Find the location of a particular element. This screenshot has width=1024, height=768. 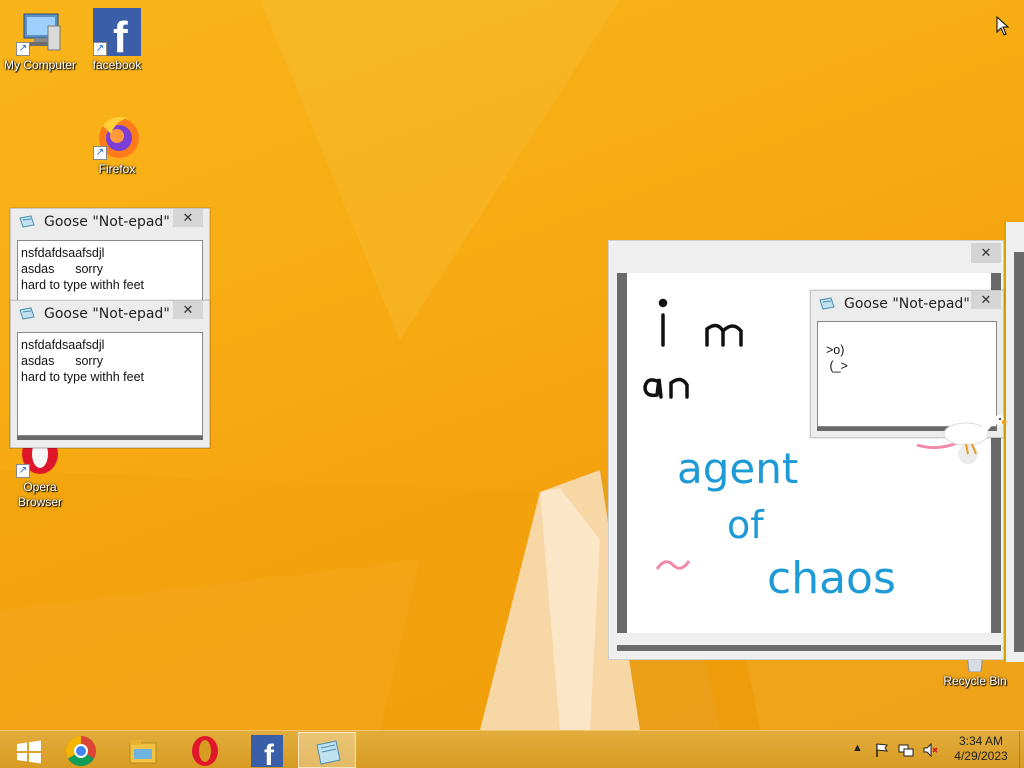

system-clock: 3:34 AM 4/29/2023 is located at coordinates (981, 749).